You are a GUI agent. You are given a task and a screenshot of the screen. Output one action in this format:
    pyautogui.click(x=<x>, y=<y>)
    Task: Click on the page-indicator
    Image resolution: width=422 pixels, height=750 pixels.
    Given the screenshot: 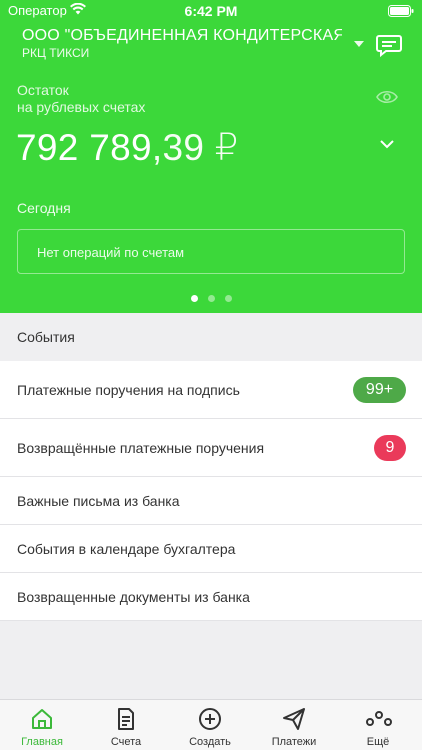 What is the action you would take?
    pyautogui.click(x=211, y=298)
    